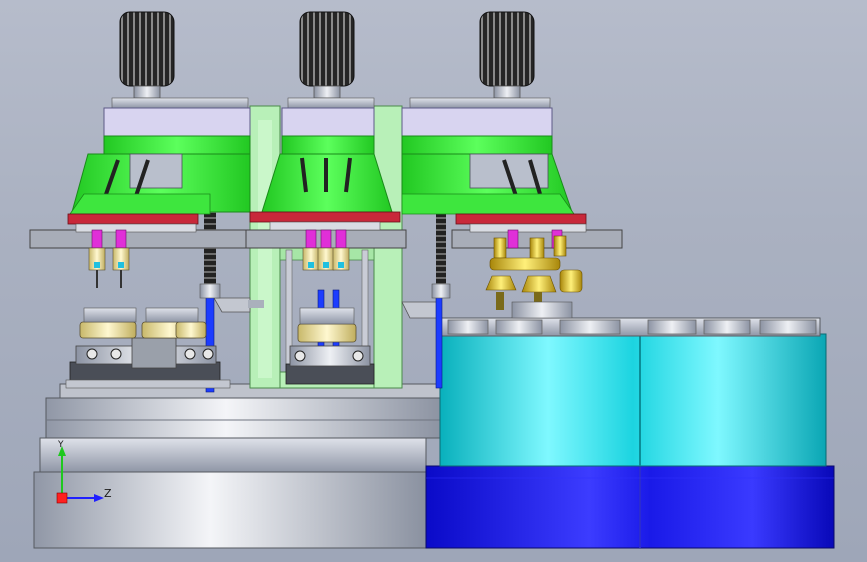  Describe the element at coordinates (61, 445) in the screenshot. I see `axis-y-label: Y` at that location.